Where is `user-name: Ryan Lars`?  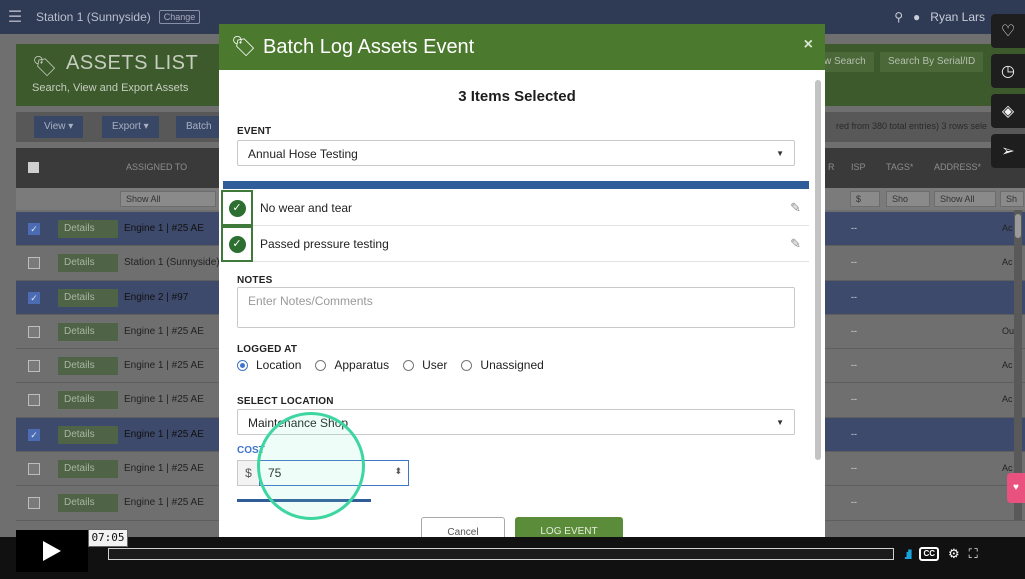
user-name: Ryan Lars is located at coordinates (957, 17).